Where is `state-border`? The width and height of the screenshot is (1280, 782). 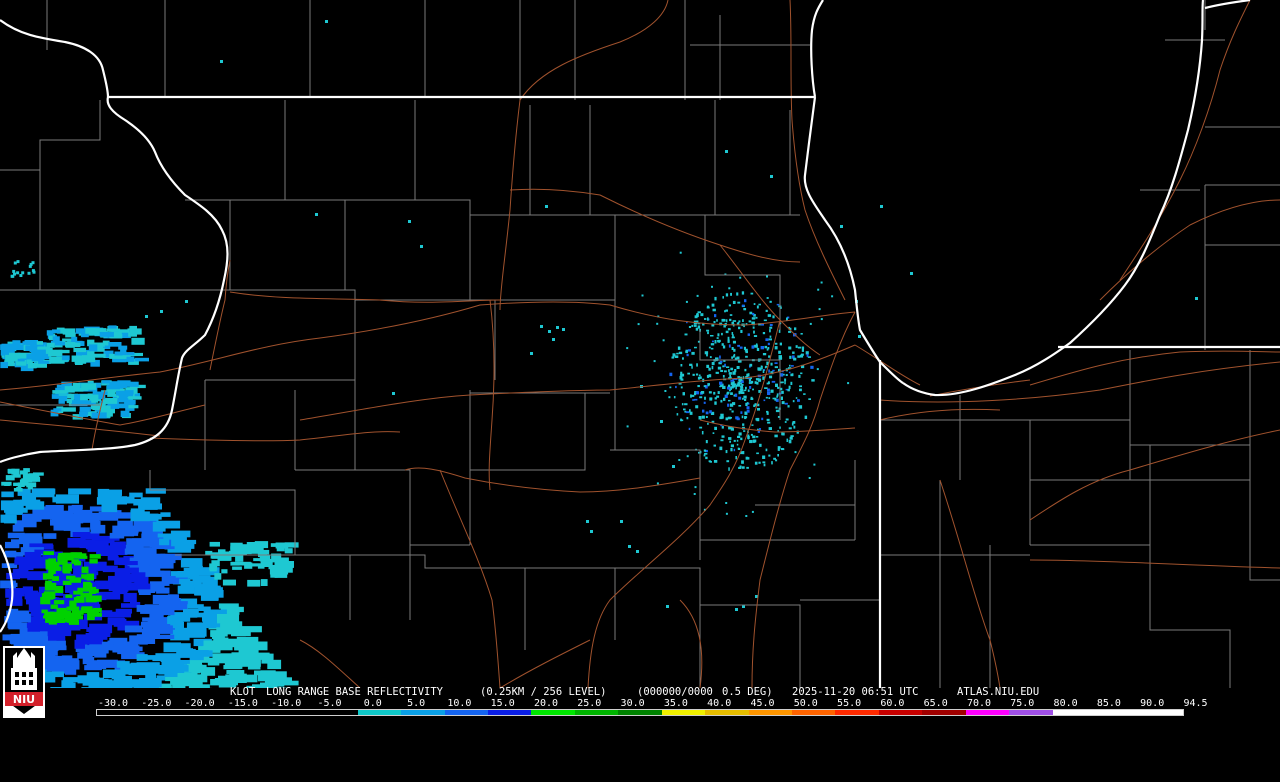 state-border is located at coordinates (1227, 4).